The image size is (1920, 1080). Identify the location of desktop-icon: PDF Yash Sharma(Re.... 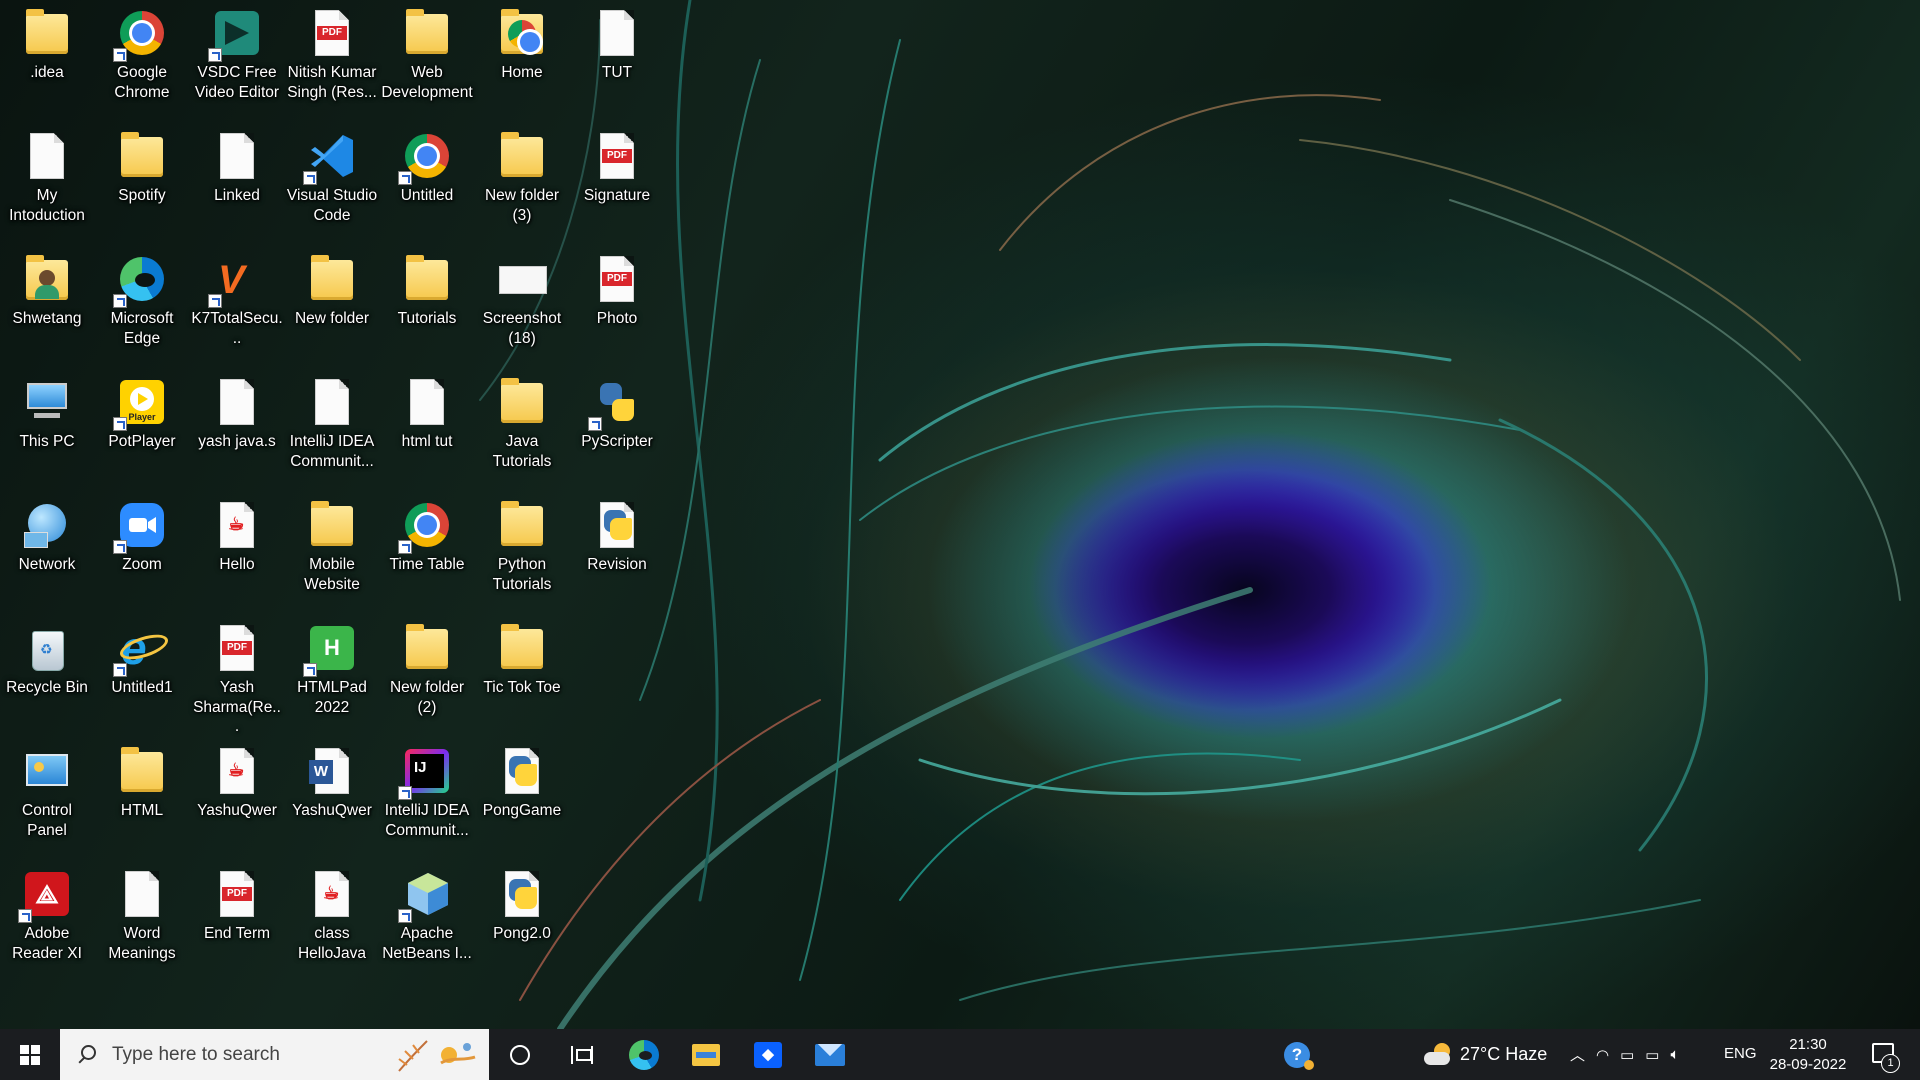
(237, 679).